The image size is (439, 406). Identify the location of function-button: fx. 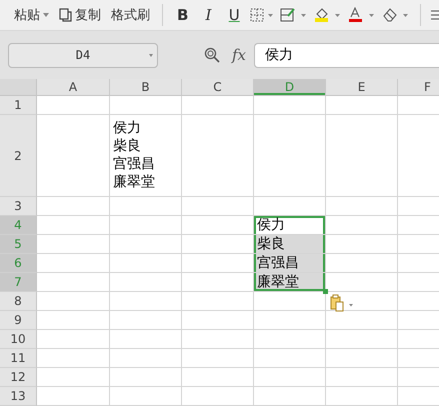
(239, 55).